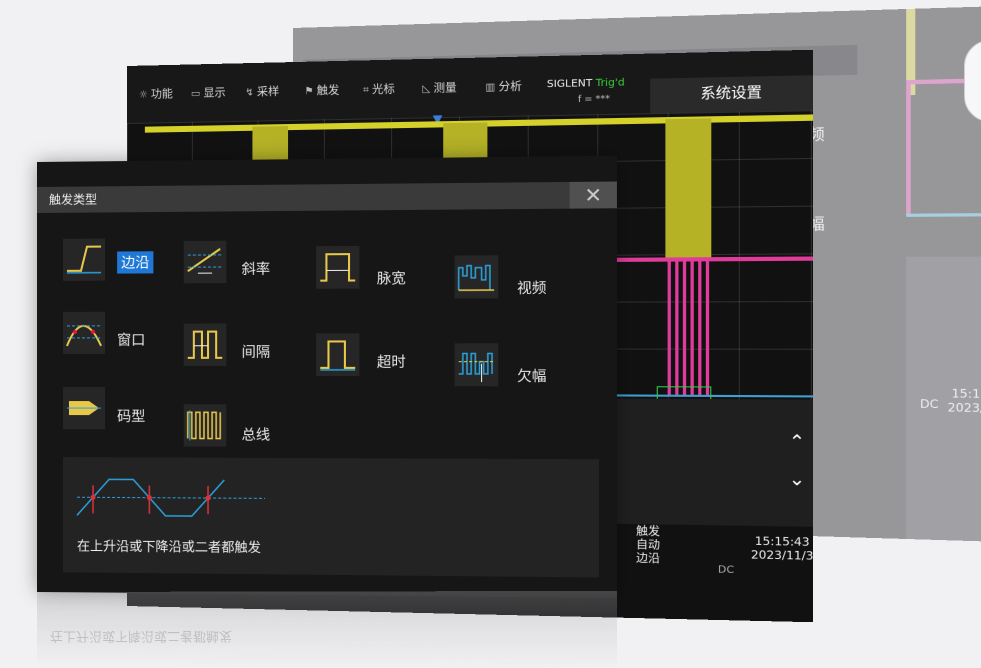 The height and width of the screenshot is (668, 981). Describe the element at coordinates (205, 344) in the screenshot. I see `interval-trigger-icon` at that location.